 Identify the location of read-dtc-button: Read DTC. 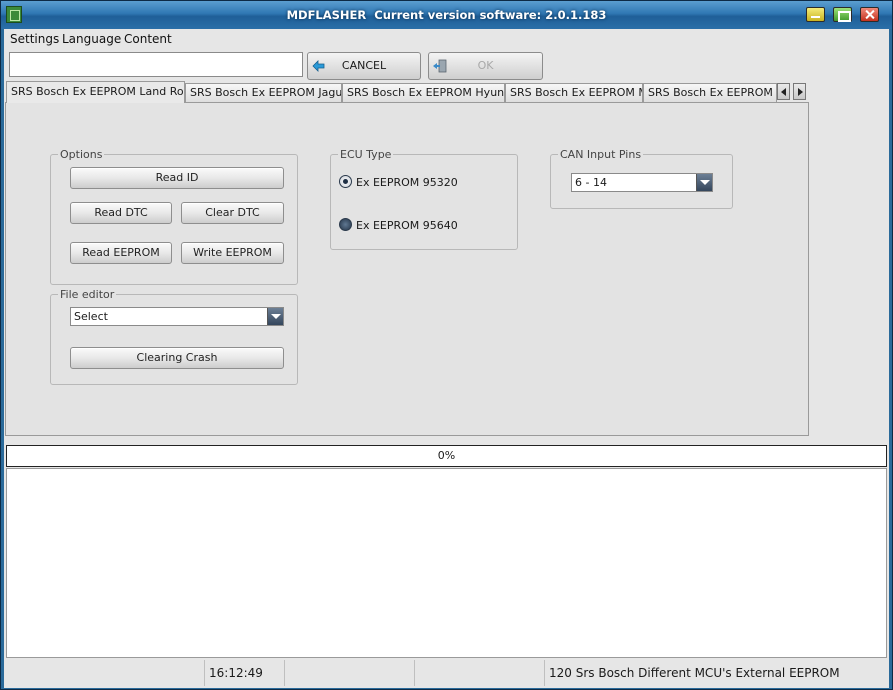
(121, 213).